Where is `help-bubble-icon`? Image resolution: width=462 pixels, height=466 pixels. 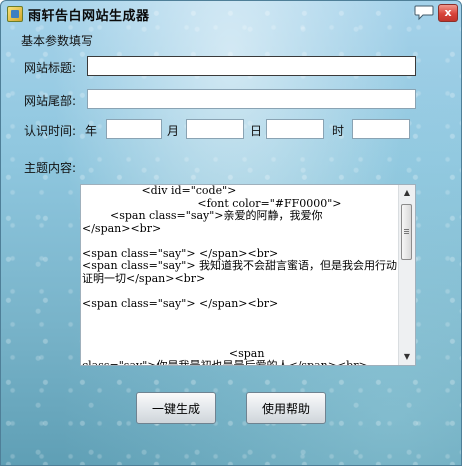
help-bubble-icon is located at coordinates (424, 13).